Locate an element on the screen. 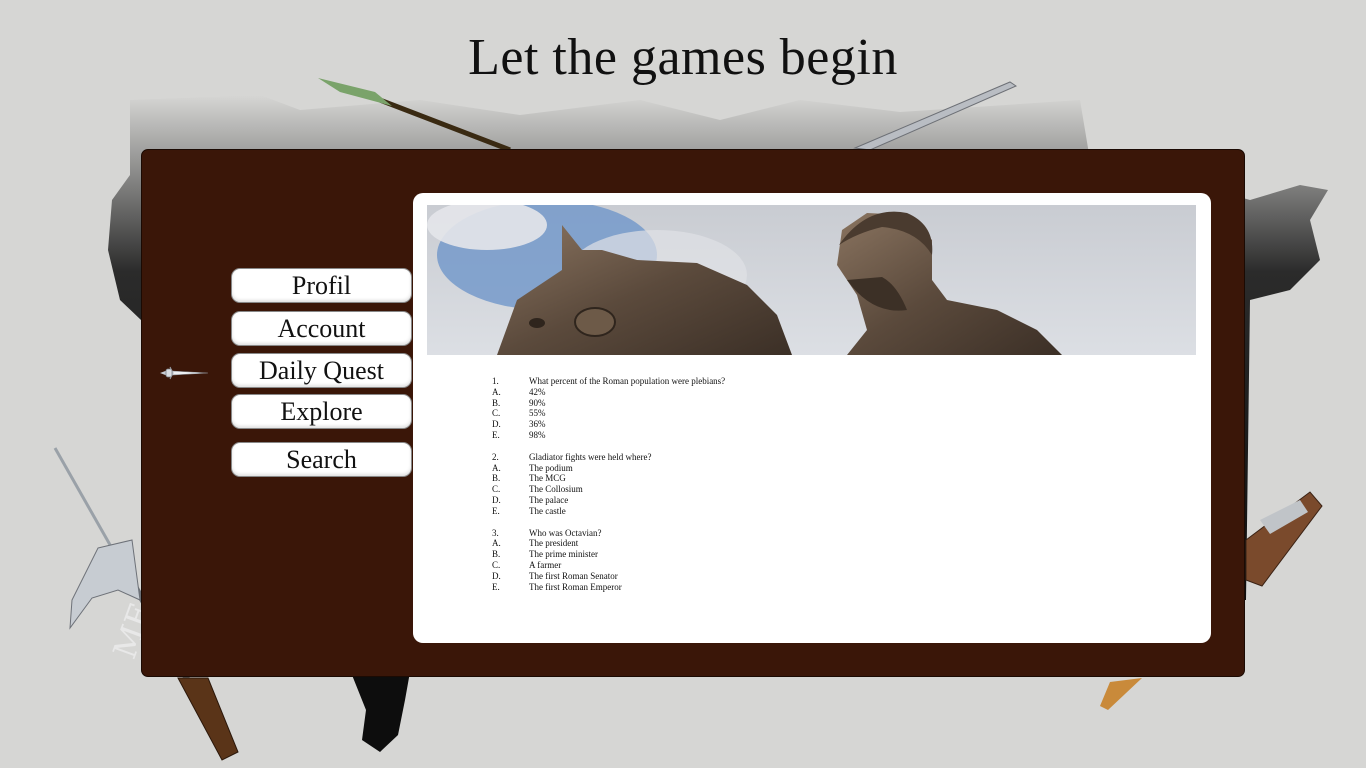 This screenshot has height=768, width=1366. option-text: 42% is located at coordinates (537, 391).